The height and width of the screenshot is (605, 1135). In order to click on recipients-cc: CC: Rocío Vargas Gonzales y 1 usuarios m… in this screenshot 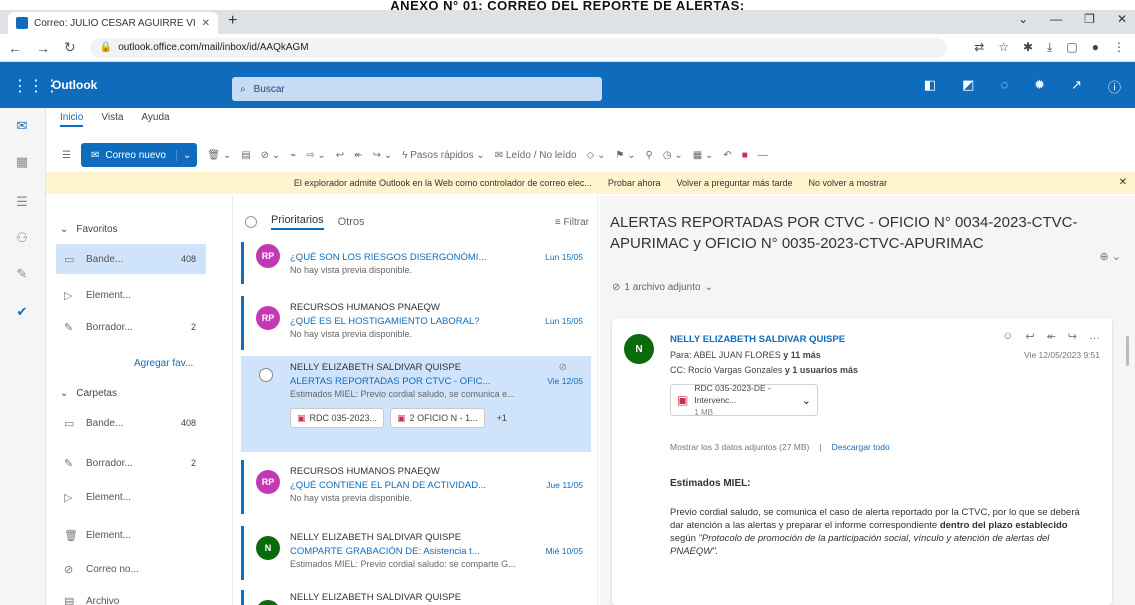, I will do `click(764, 370)`.